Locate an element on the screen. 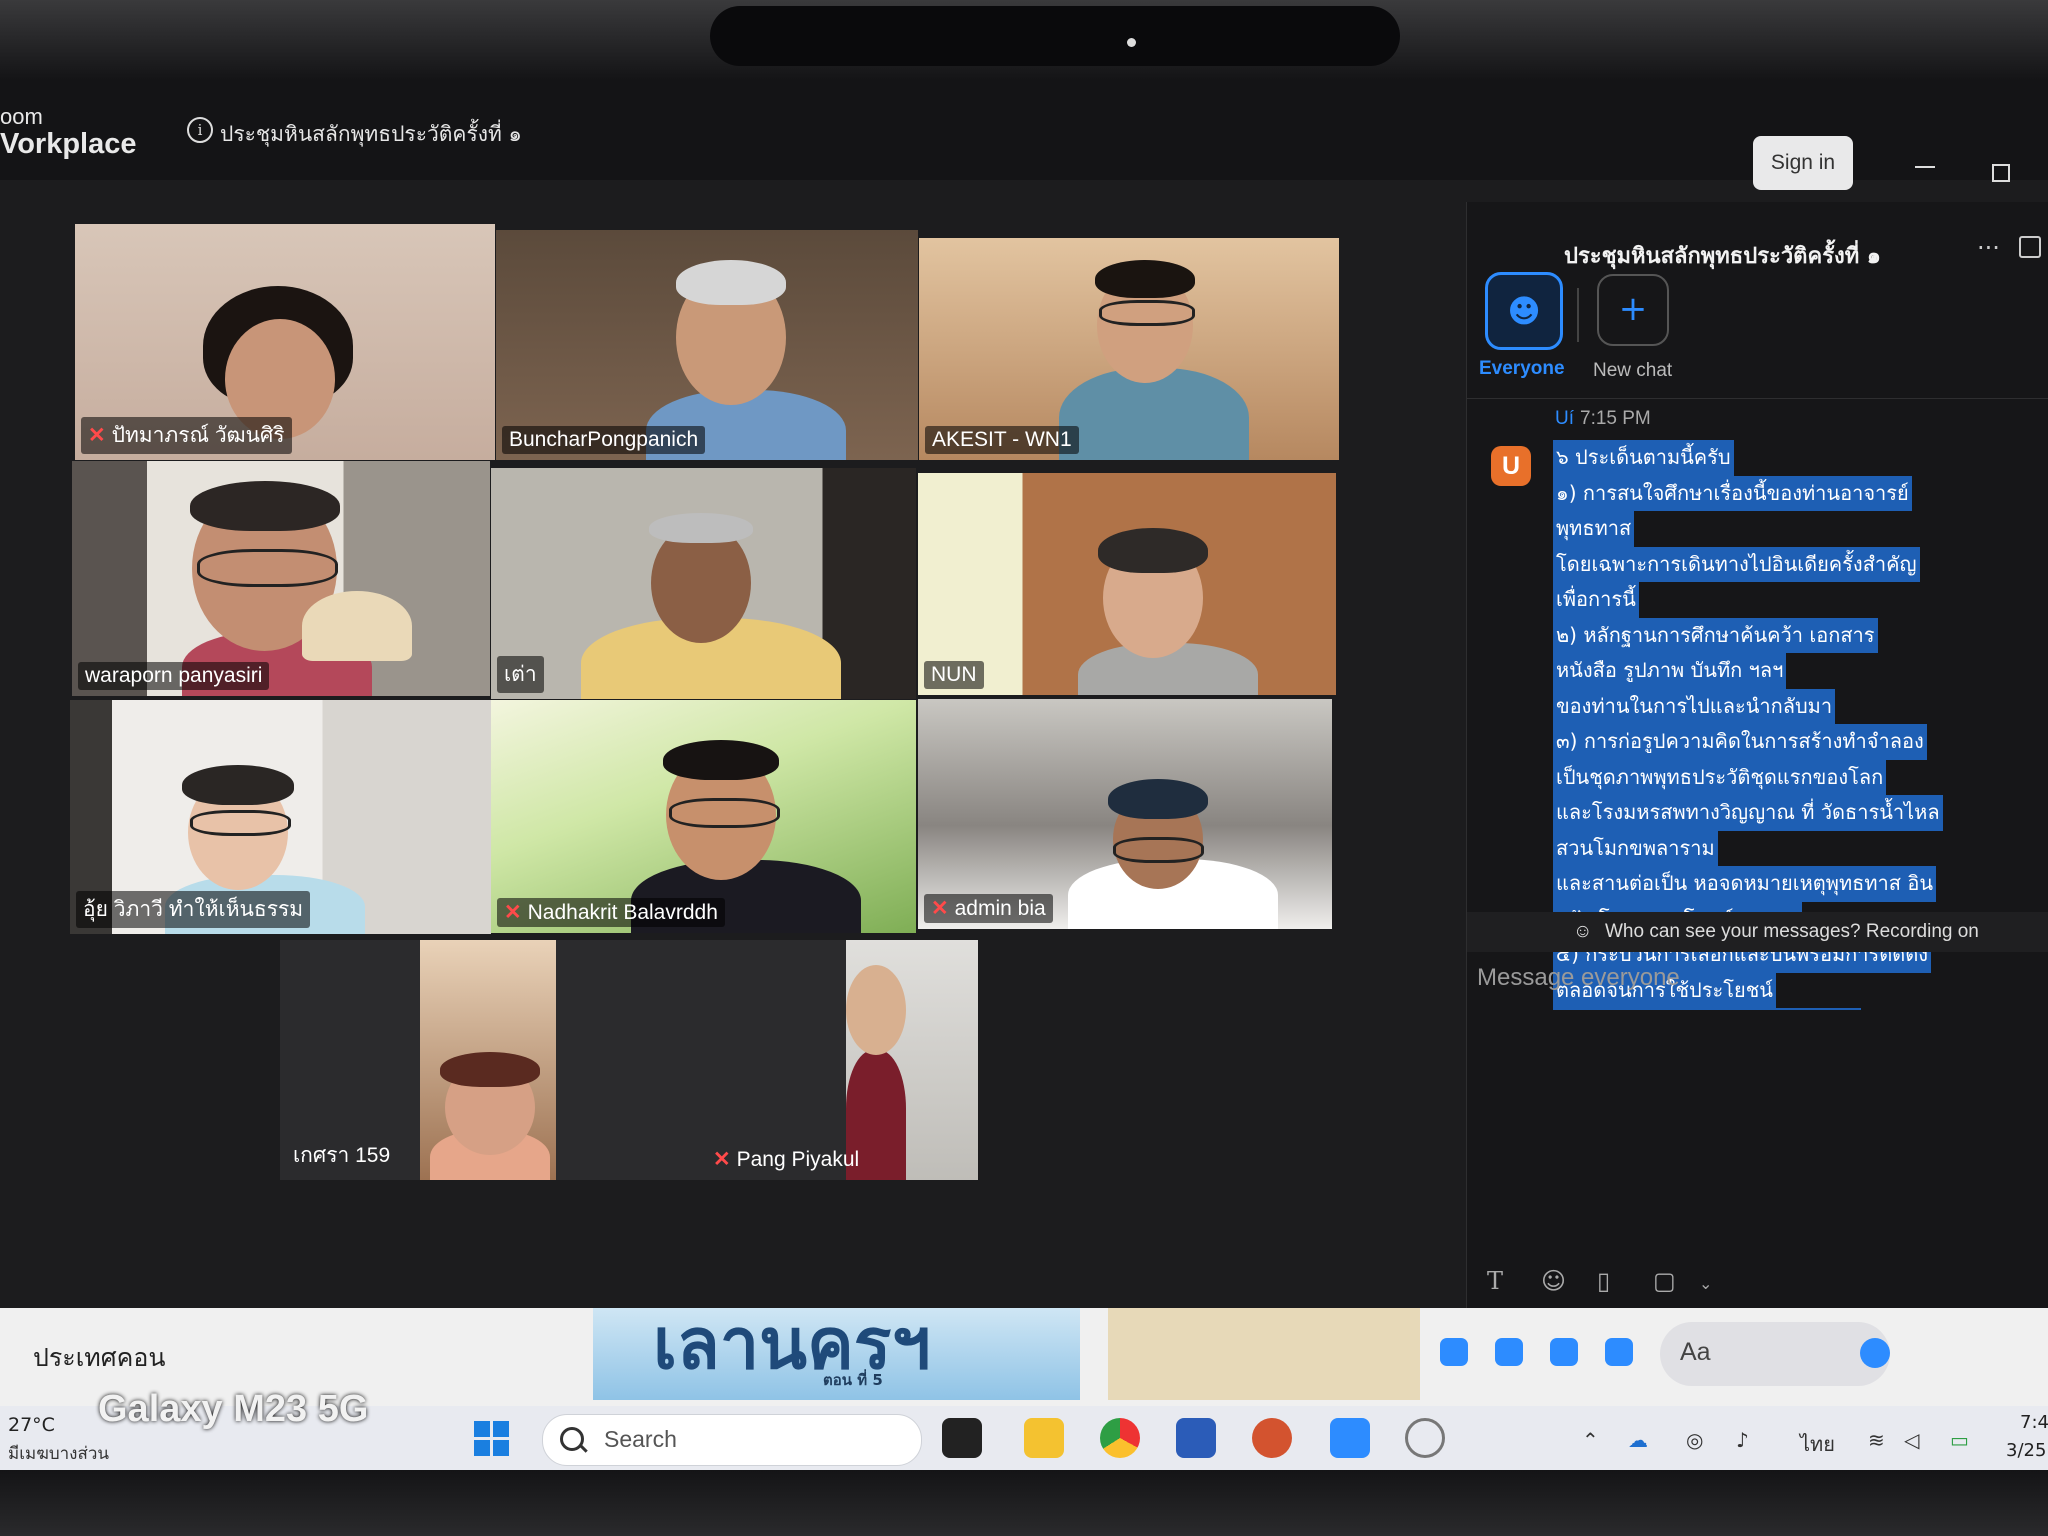  chevron-up-icon: ⌃ is located at coordinates (1590, 1440).